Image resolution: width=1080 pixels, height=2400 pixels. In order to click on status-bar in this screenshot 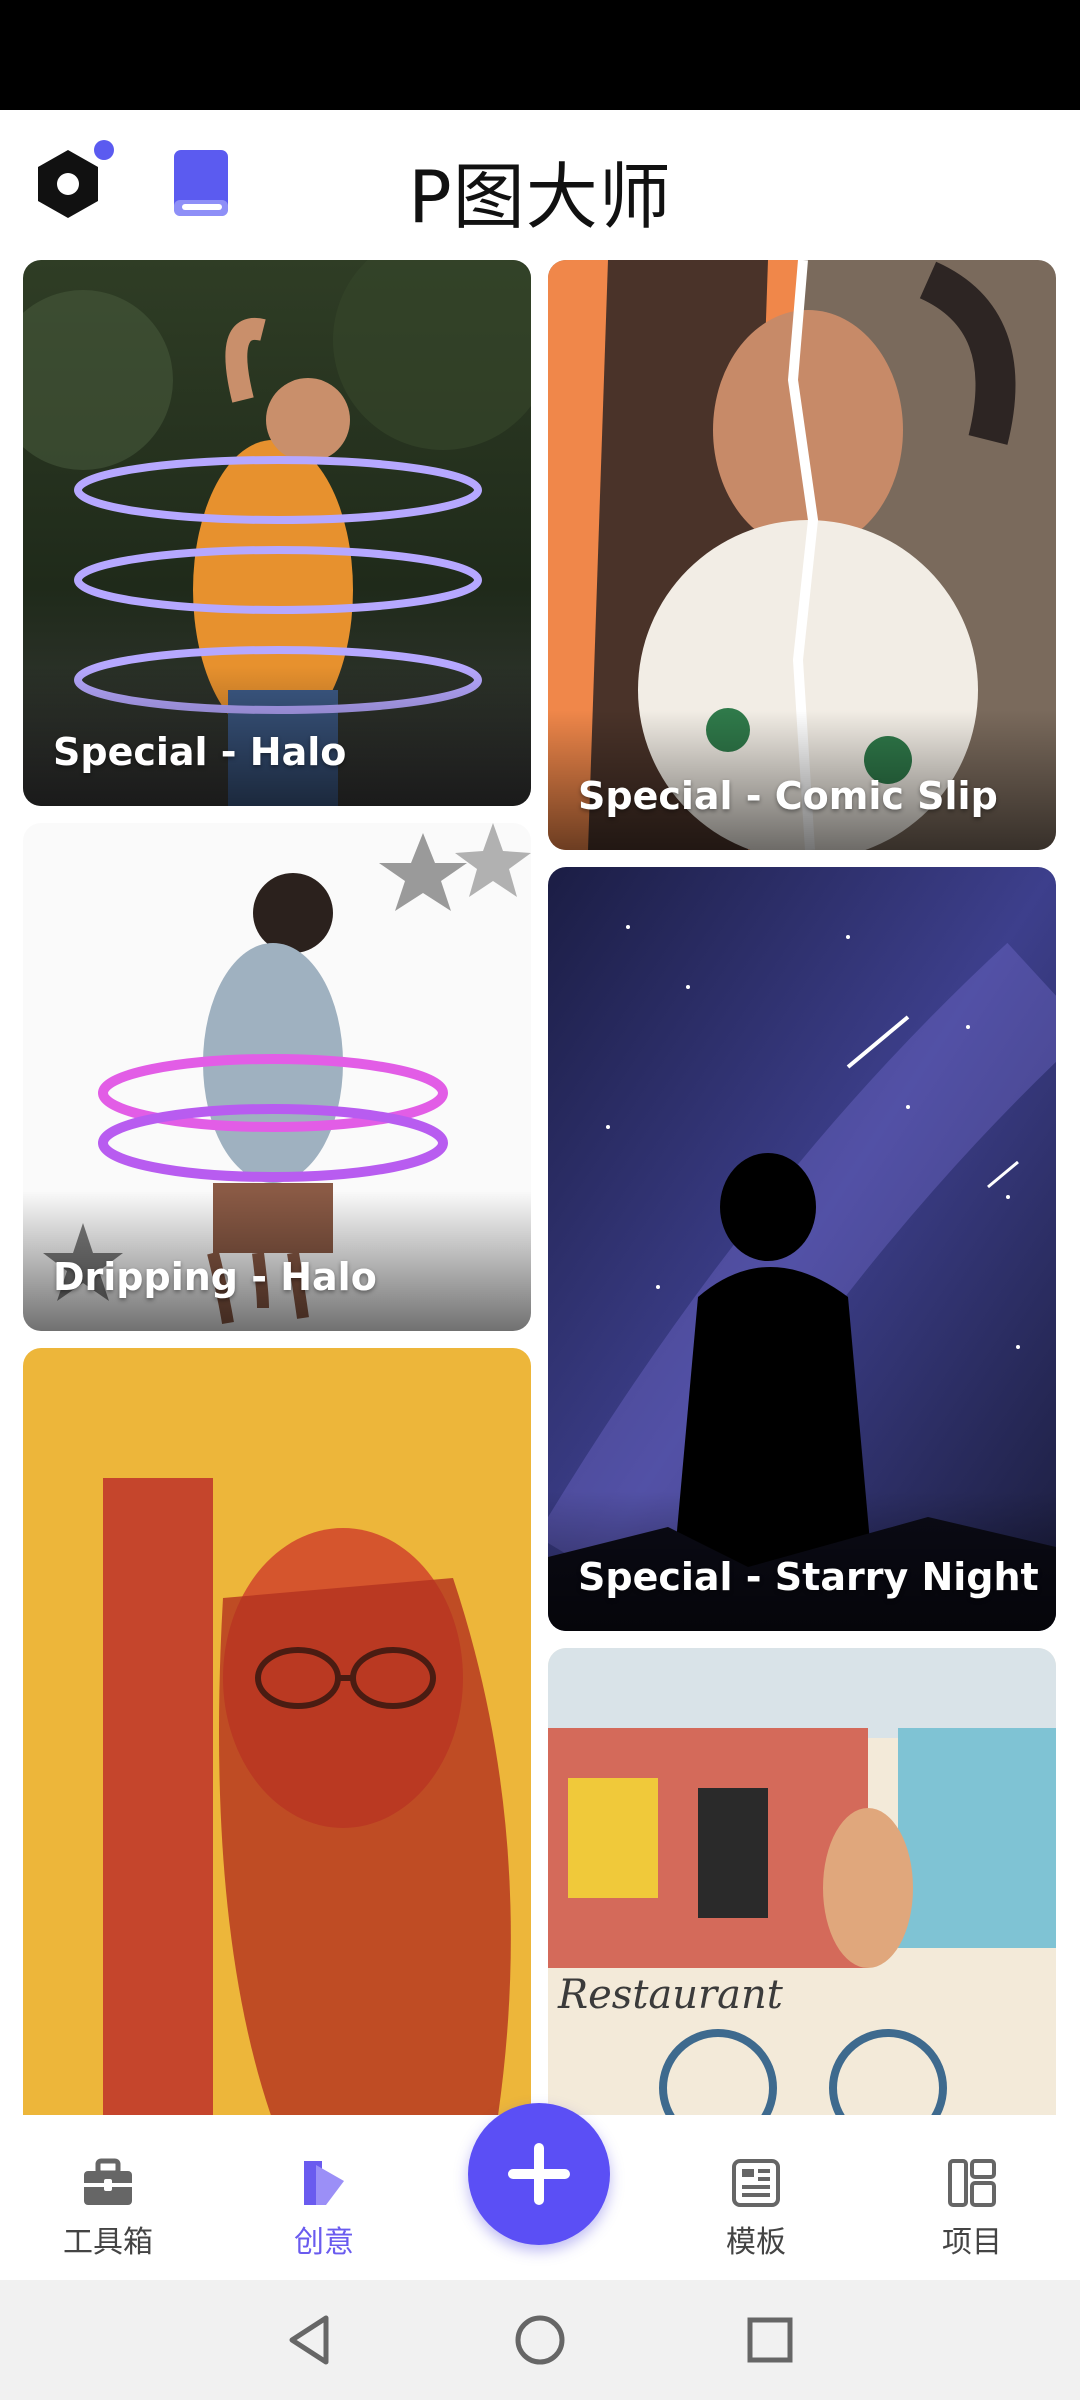, I will do `click(540, 55)`.